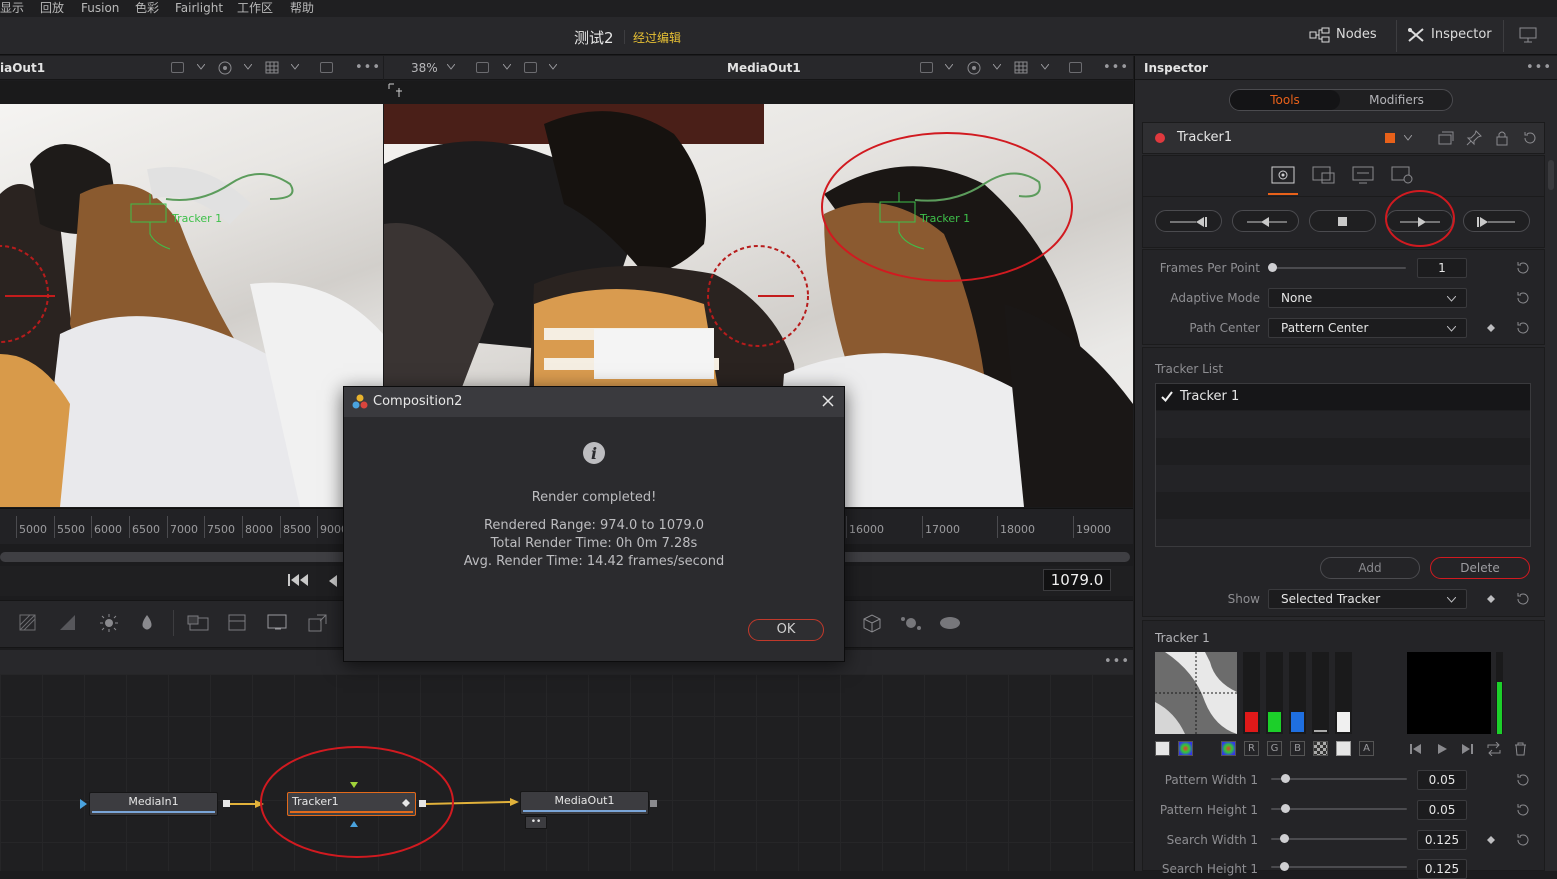 This screenshot has height=879, width=1557. What do you see at coordinates (1461, 34) in the screenshot?
I see `inspector-button: Inspector` at bounding box center [1461, 34].